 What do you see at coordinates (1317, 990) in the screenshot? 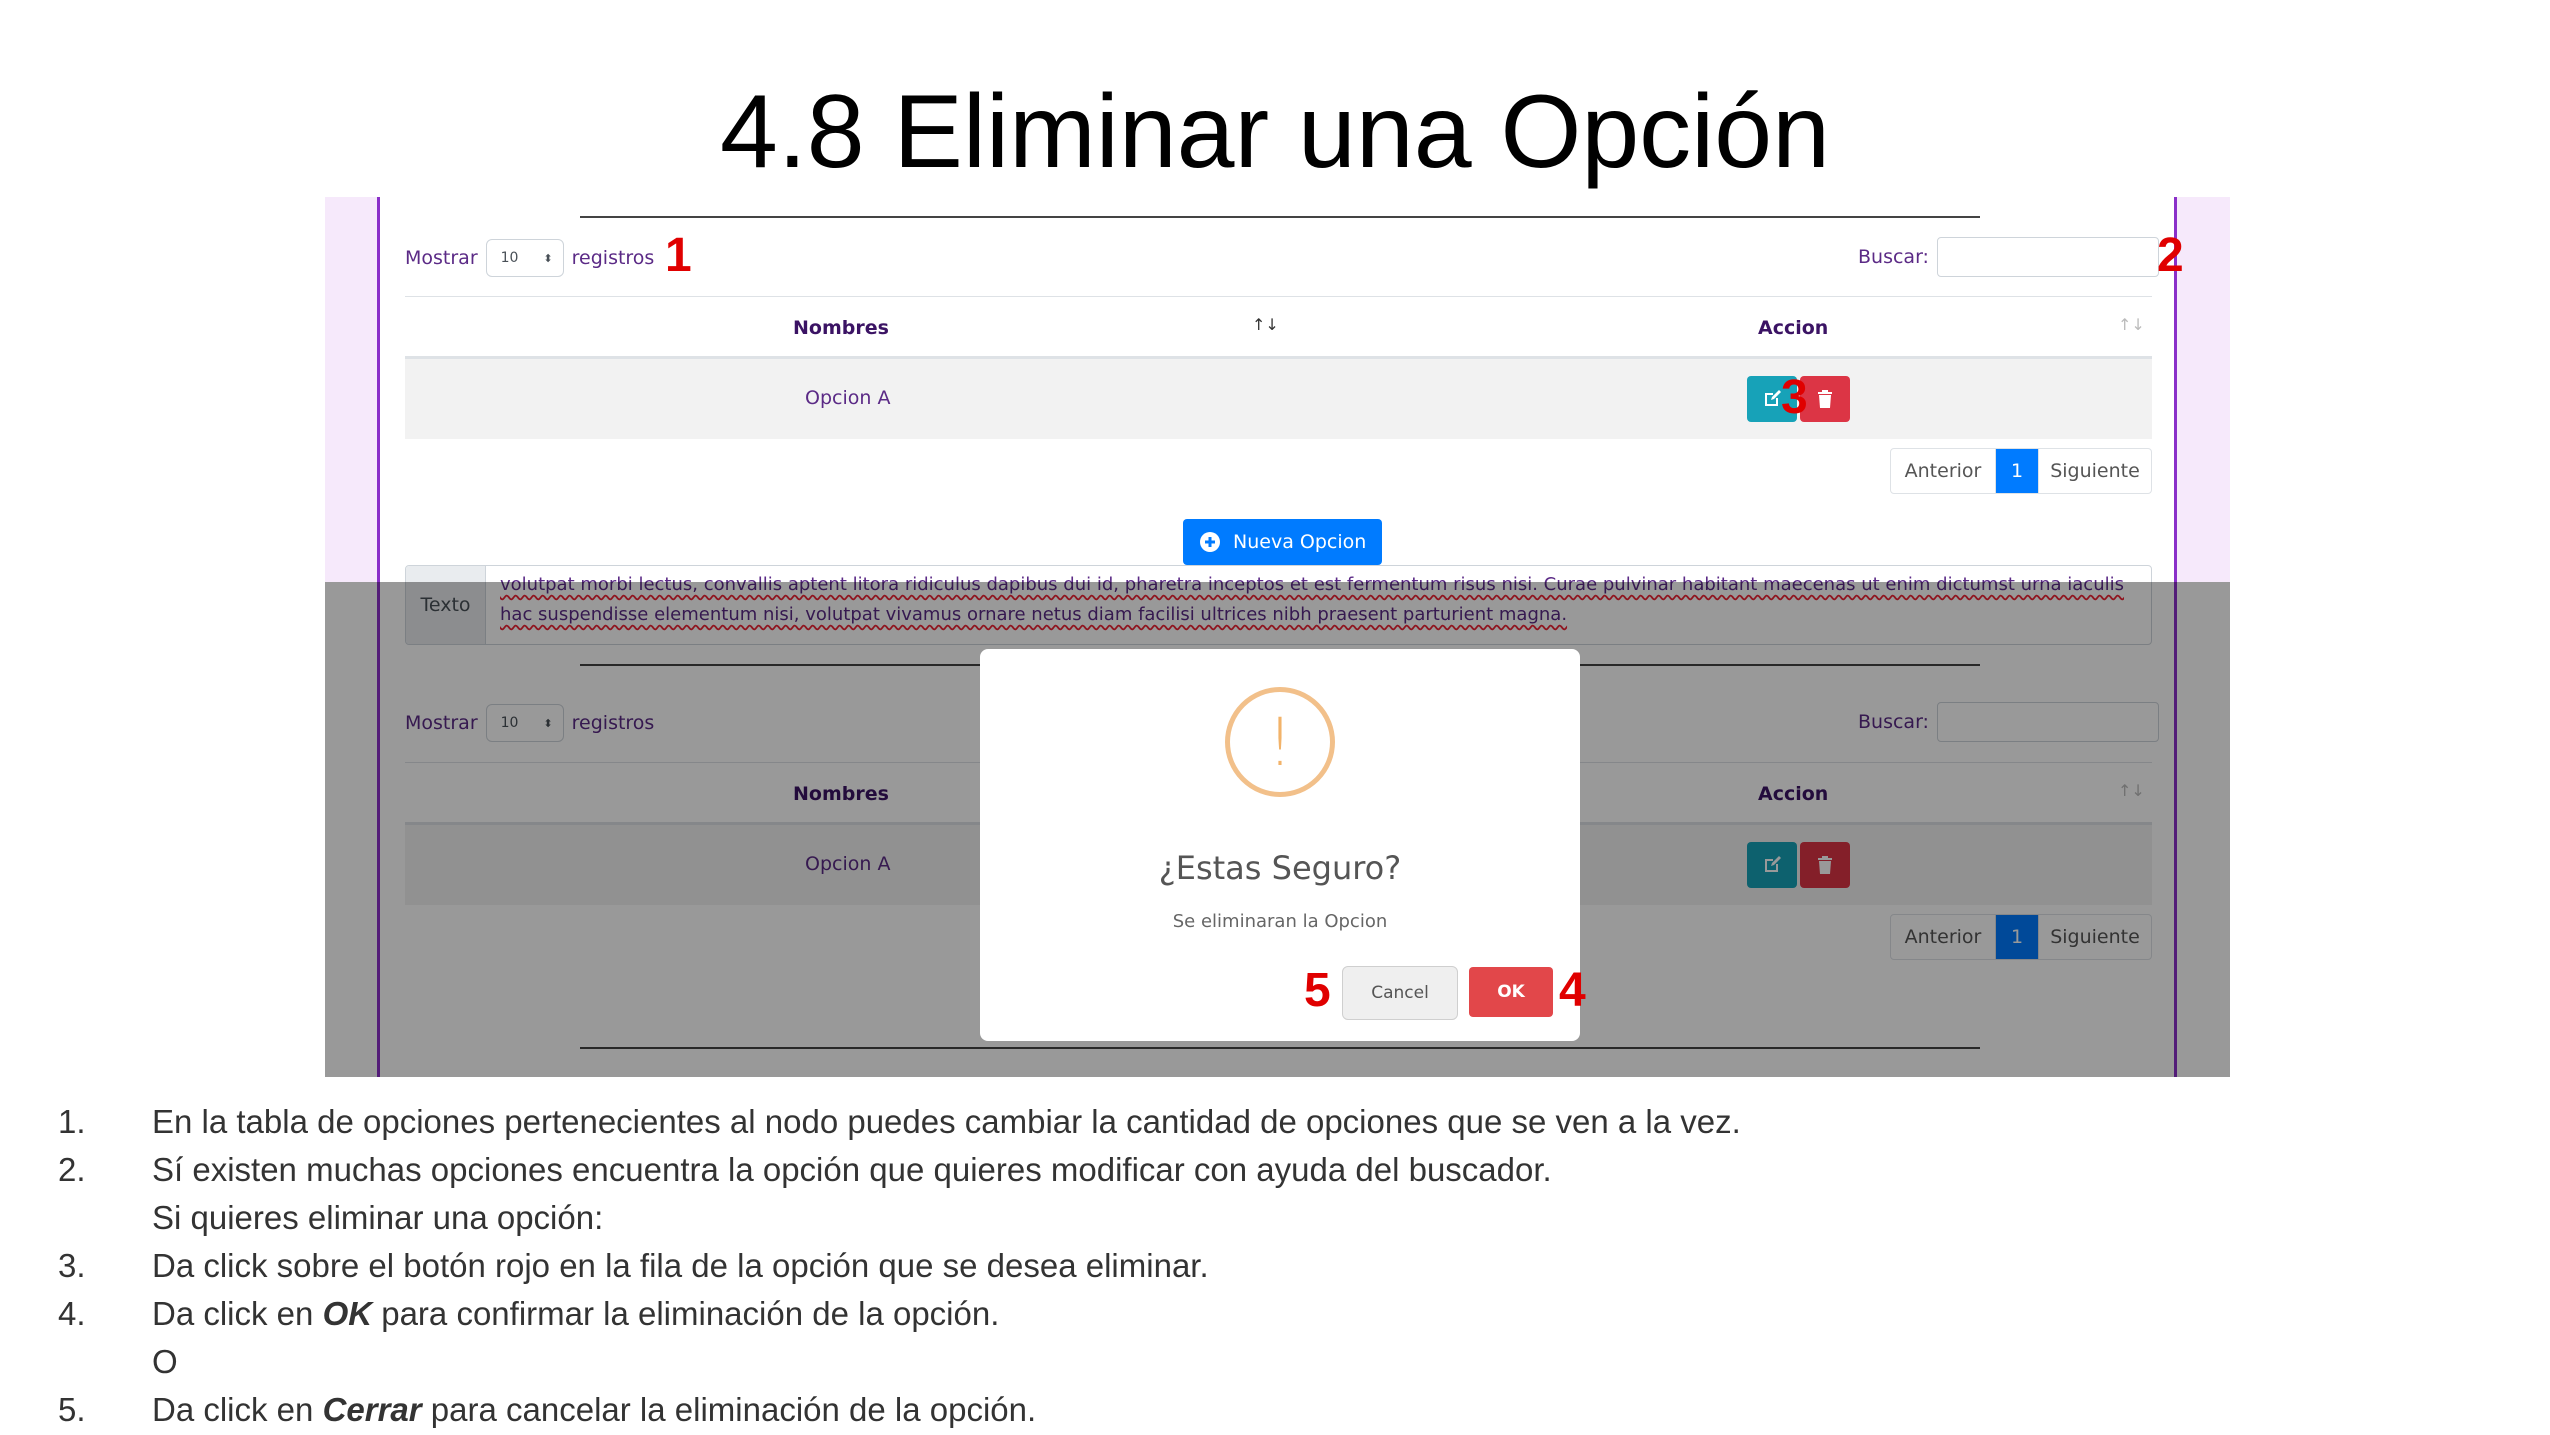
I see `step-marker-5: 5` at bounding box center [1317, 990].